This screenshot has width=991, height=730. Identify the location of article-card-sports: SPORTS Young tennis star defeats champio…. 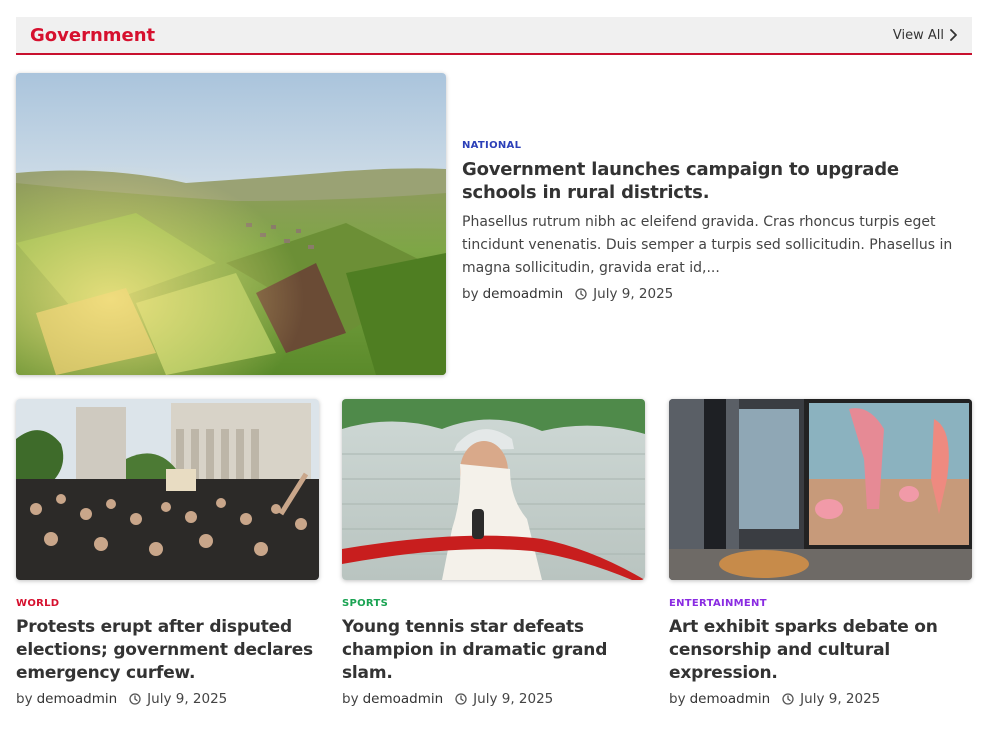
(493, 553).